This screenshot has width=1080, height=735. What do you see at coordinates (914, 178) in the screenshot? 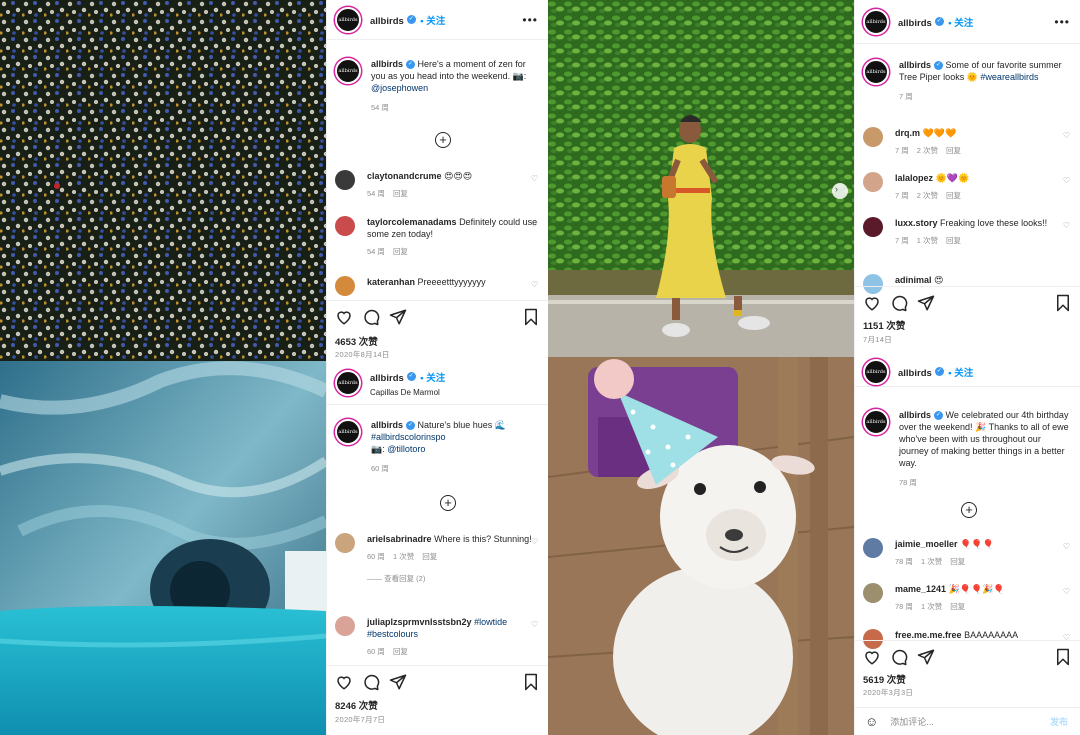
I see `comment-username: lalalopez` at bounding box center [914, 178].